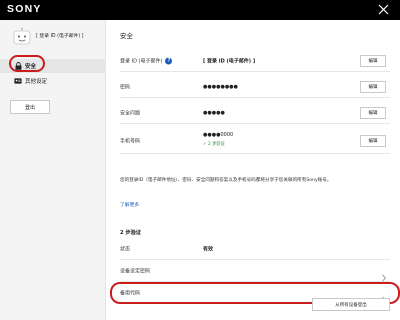 Image resolution: width=400 pixels, height=320 pixels. Describe the element at coordinates (255, 271) in the screenshot. I see `device-password-row: 设备设定密码` at that location.